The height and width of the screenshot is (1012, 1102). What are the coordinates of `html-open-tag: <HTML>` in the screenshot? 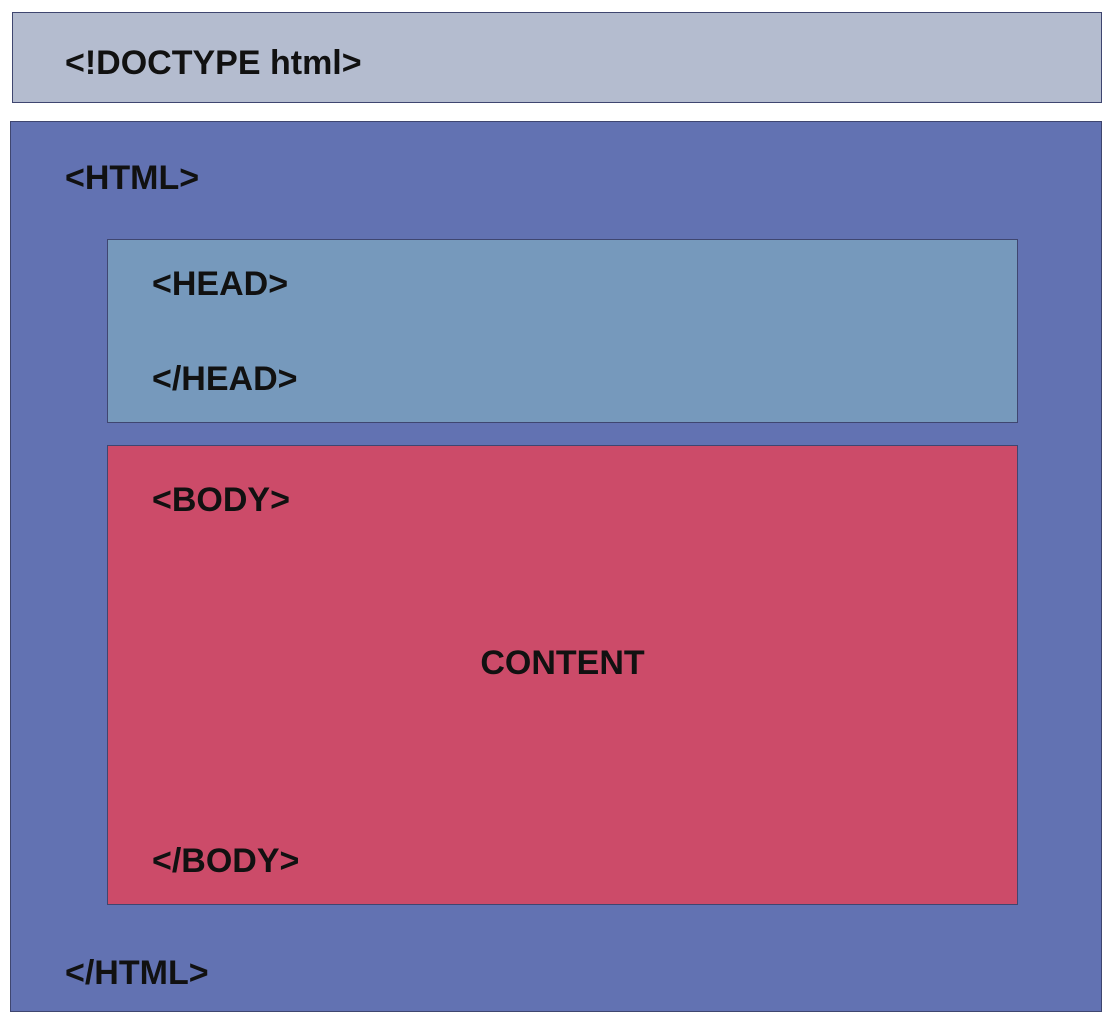 It's located at (132, 178).